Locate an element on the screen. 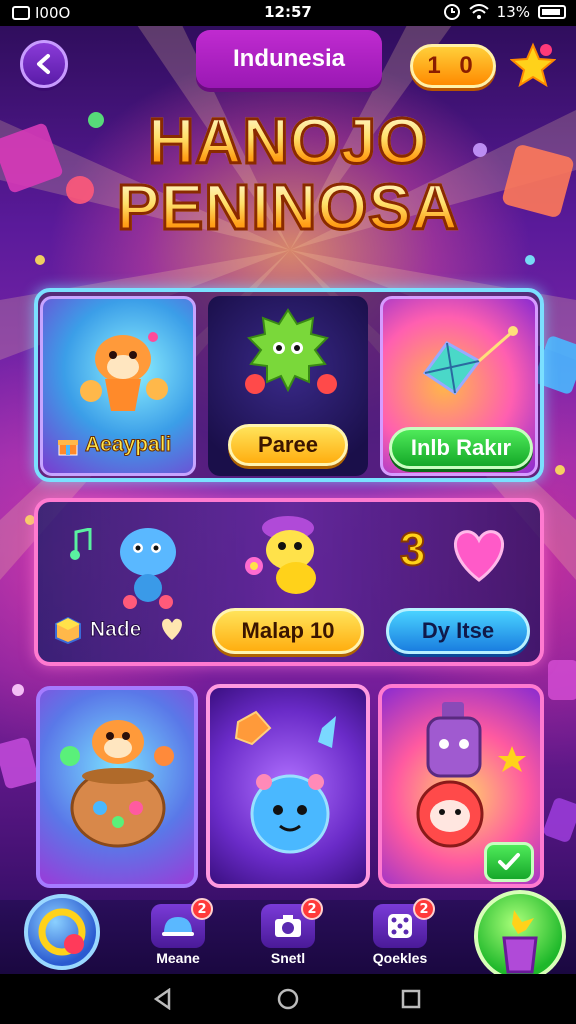 This screenshot has height=1024, width=576. nav-item-snetl: 2 Snetl is located at coordinates (288, 934).